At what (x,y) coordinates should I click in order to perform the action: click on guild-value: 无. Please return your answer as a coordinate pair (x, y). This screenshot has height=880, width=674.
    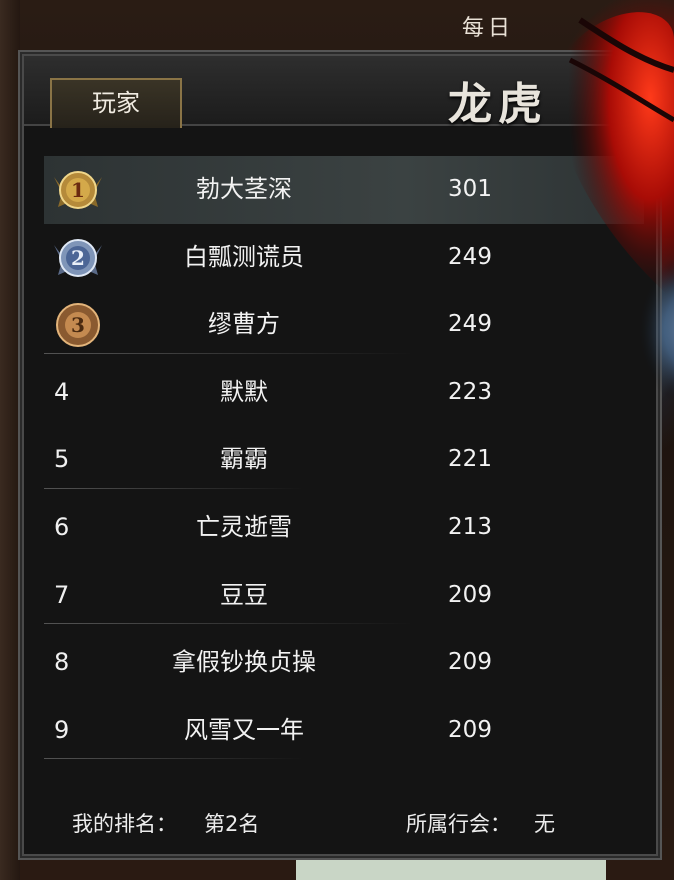
    Looking at the image, I should click on (544, 824).